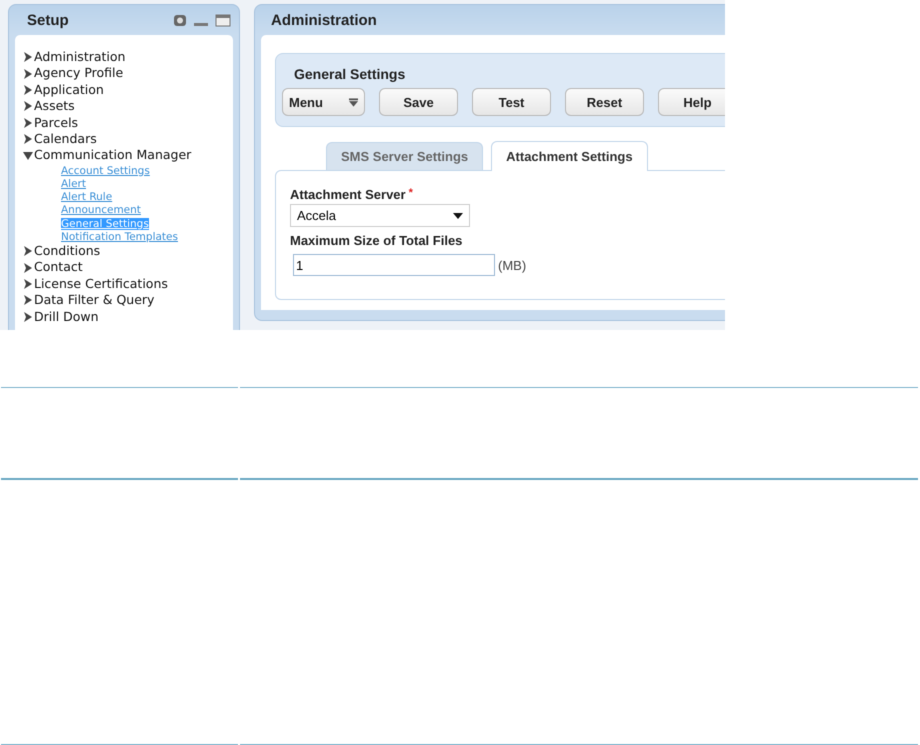  Describe the element at coordinates (128, 284) in the screenshot. I see `tree-item: License Certifications` at that location.